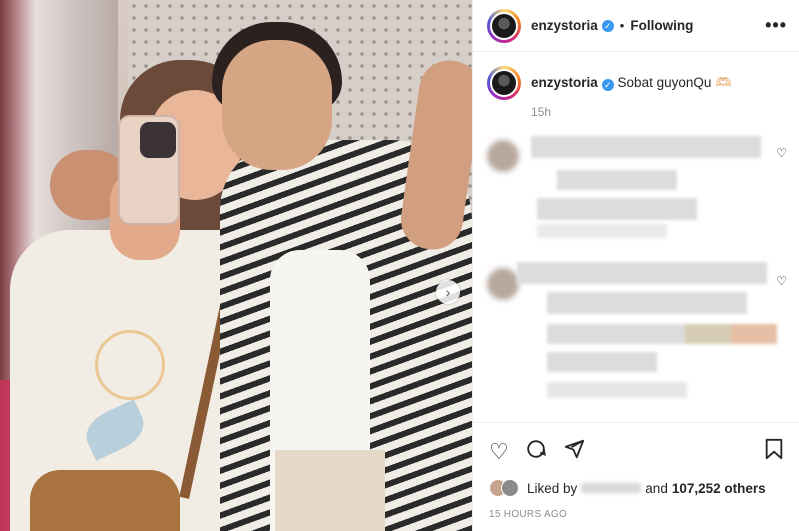  I want to click on liker-avatar, so click(510, 488).